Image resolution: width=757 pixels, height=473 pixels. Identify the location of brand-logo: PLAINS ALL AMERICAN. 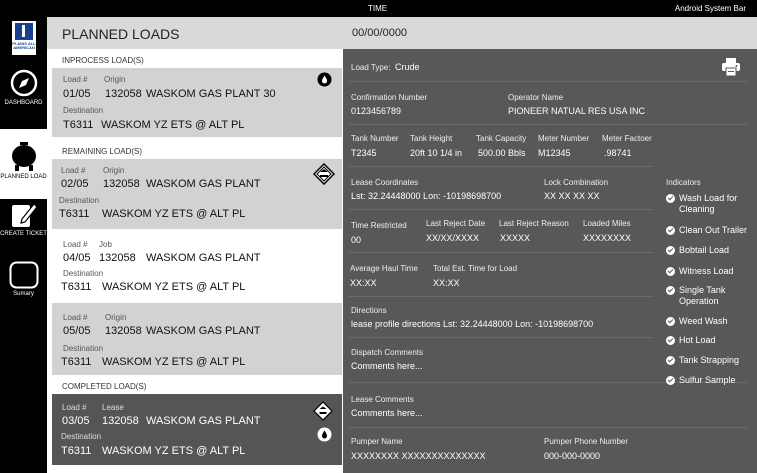
(24, 38).